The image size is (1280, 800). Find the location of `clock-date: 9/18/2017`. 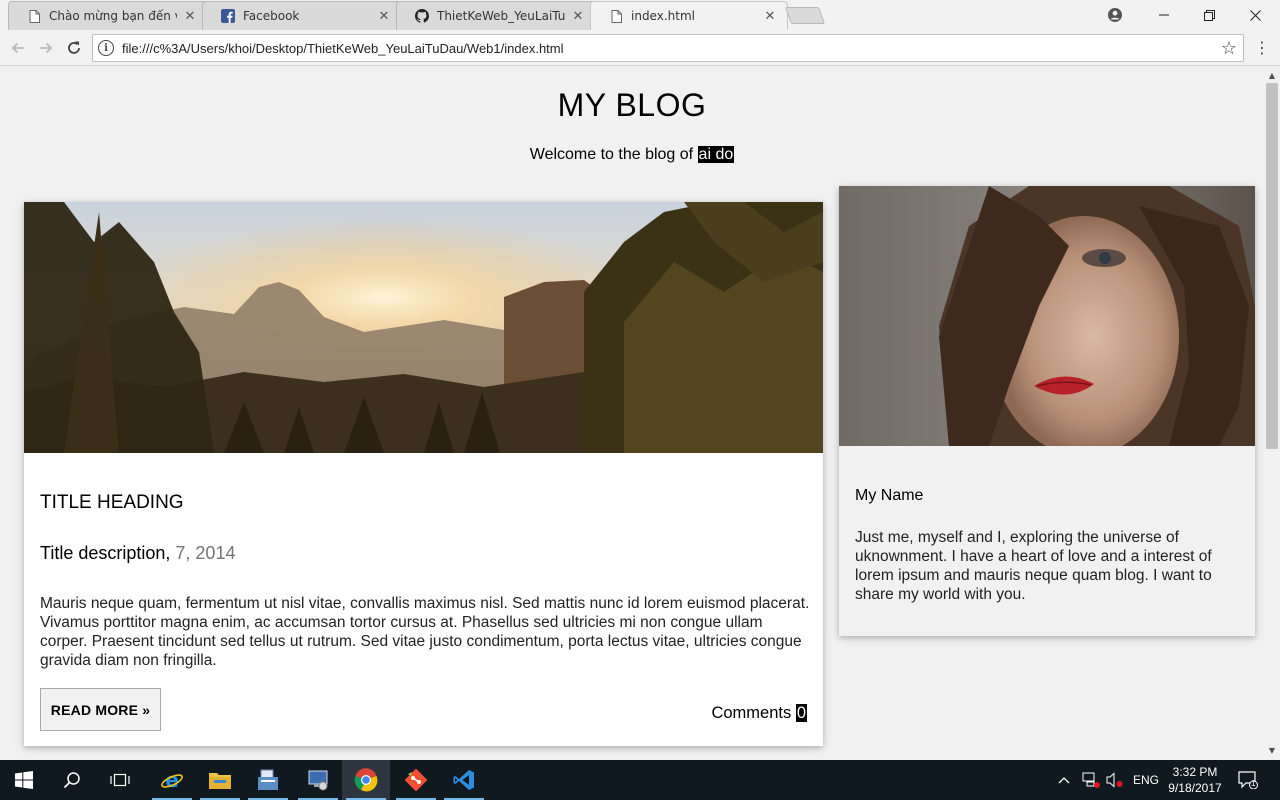

clock-date: 9/18/2017 is located at coordinates (1195, 788).